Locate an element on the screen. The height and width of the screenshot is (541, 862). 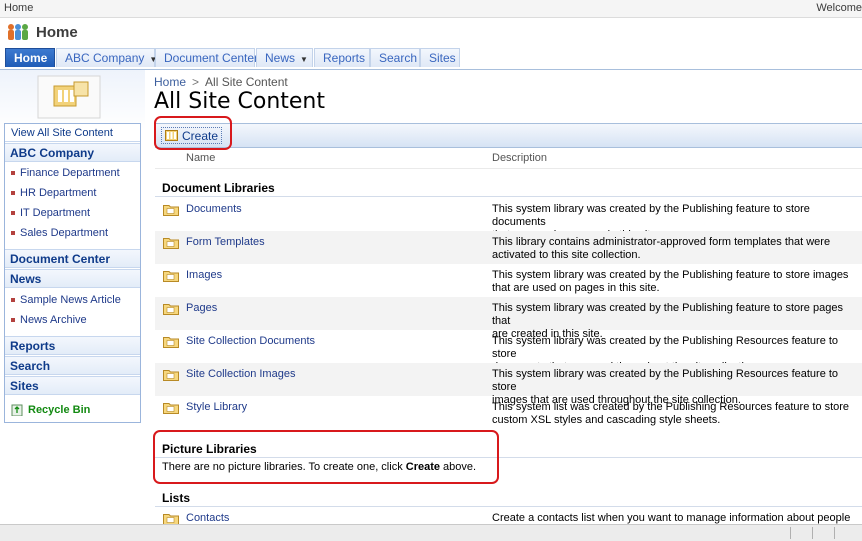
breadcrumb-home: Home is located at coordinates (170, 82).